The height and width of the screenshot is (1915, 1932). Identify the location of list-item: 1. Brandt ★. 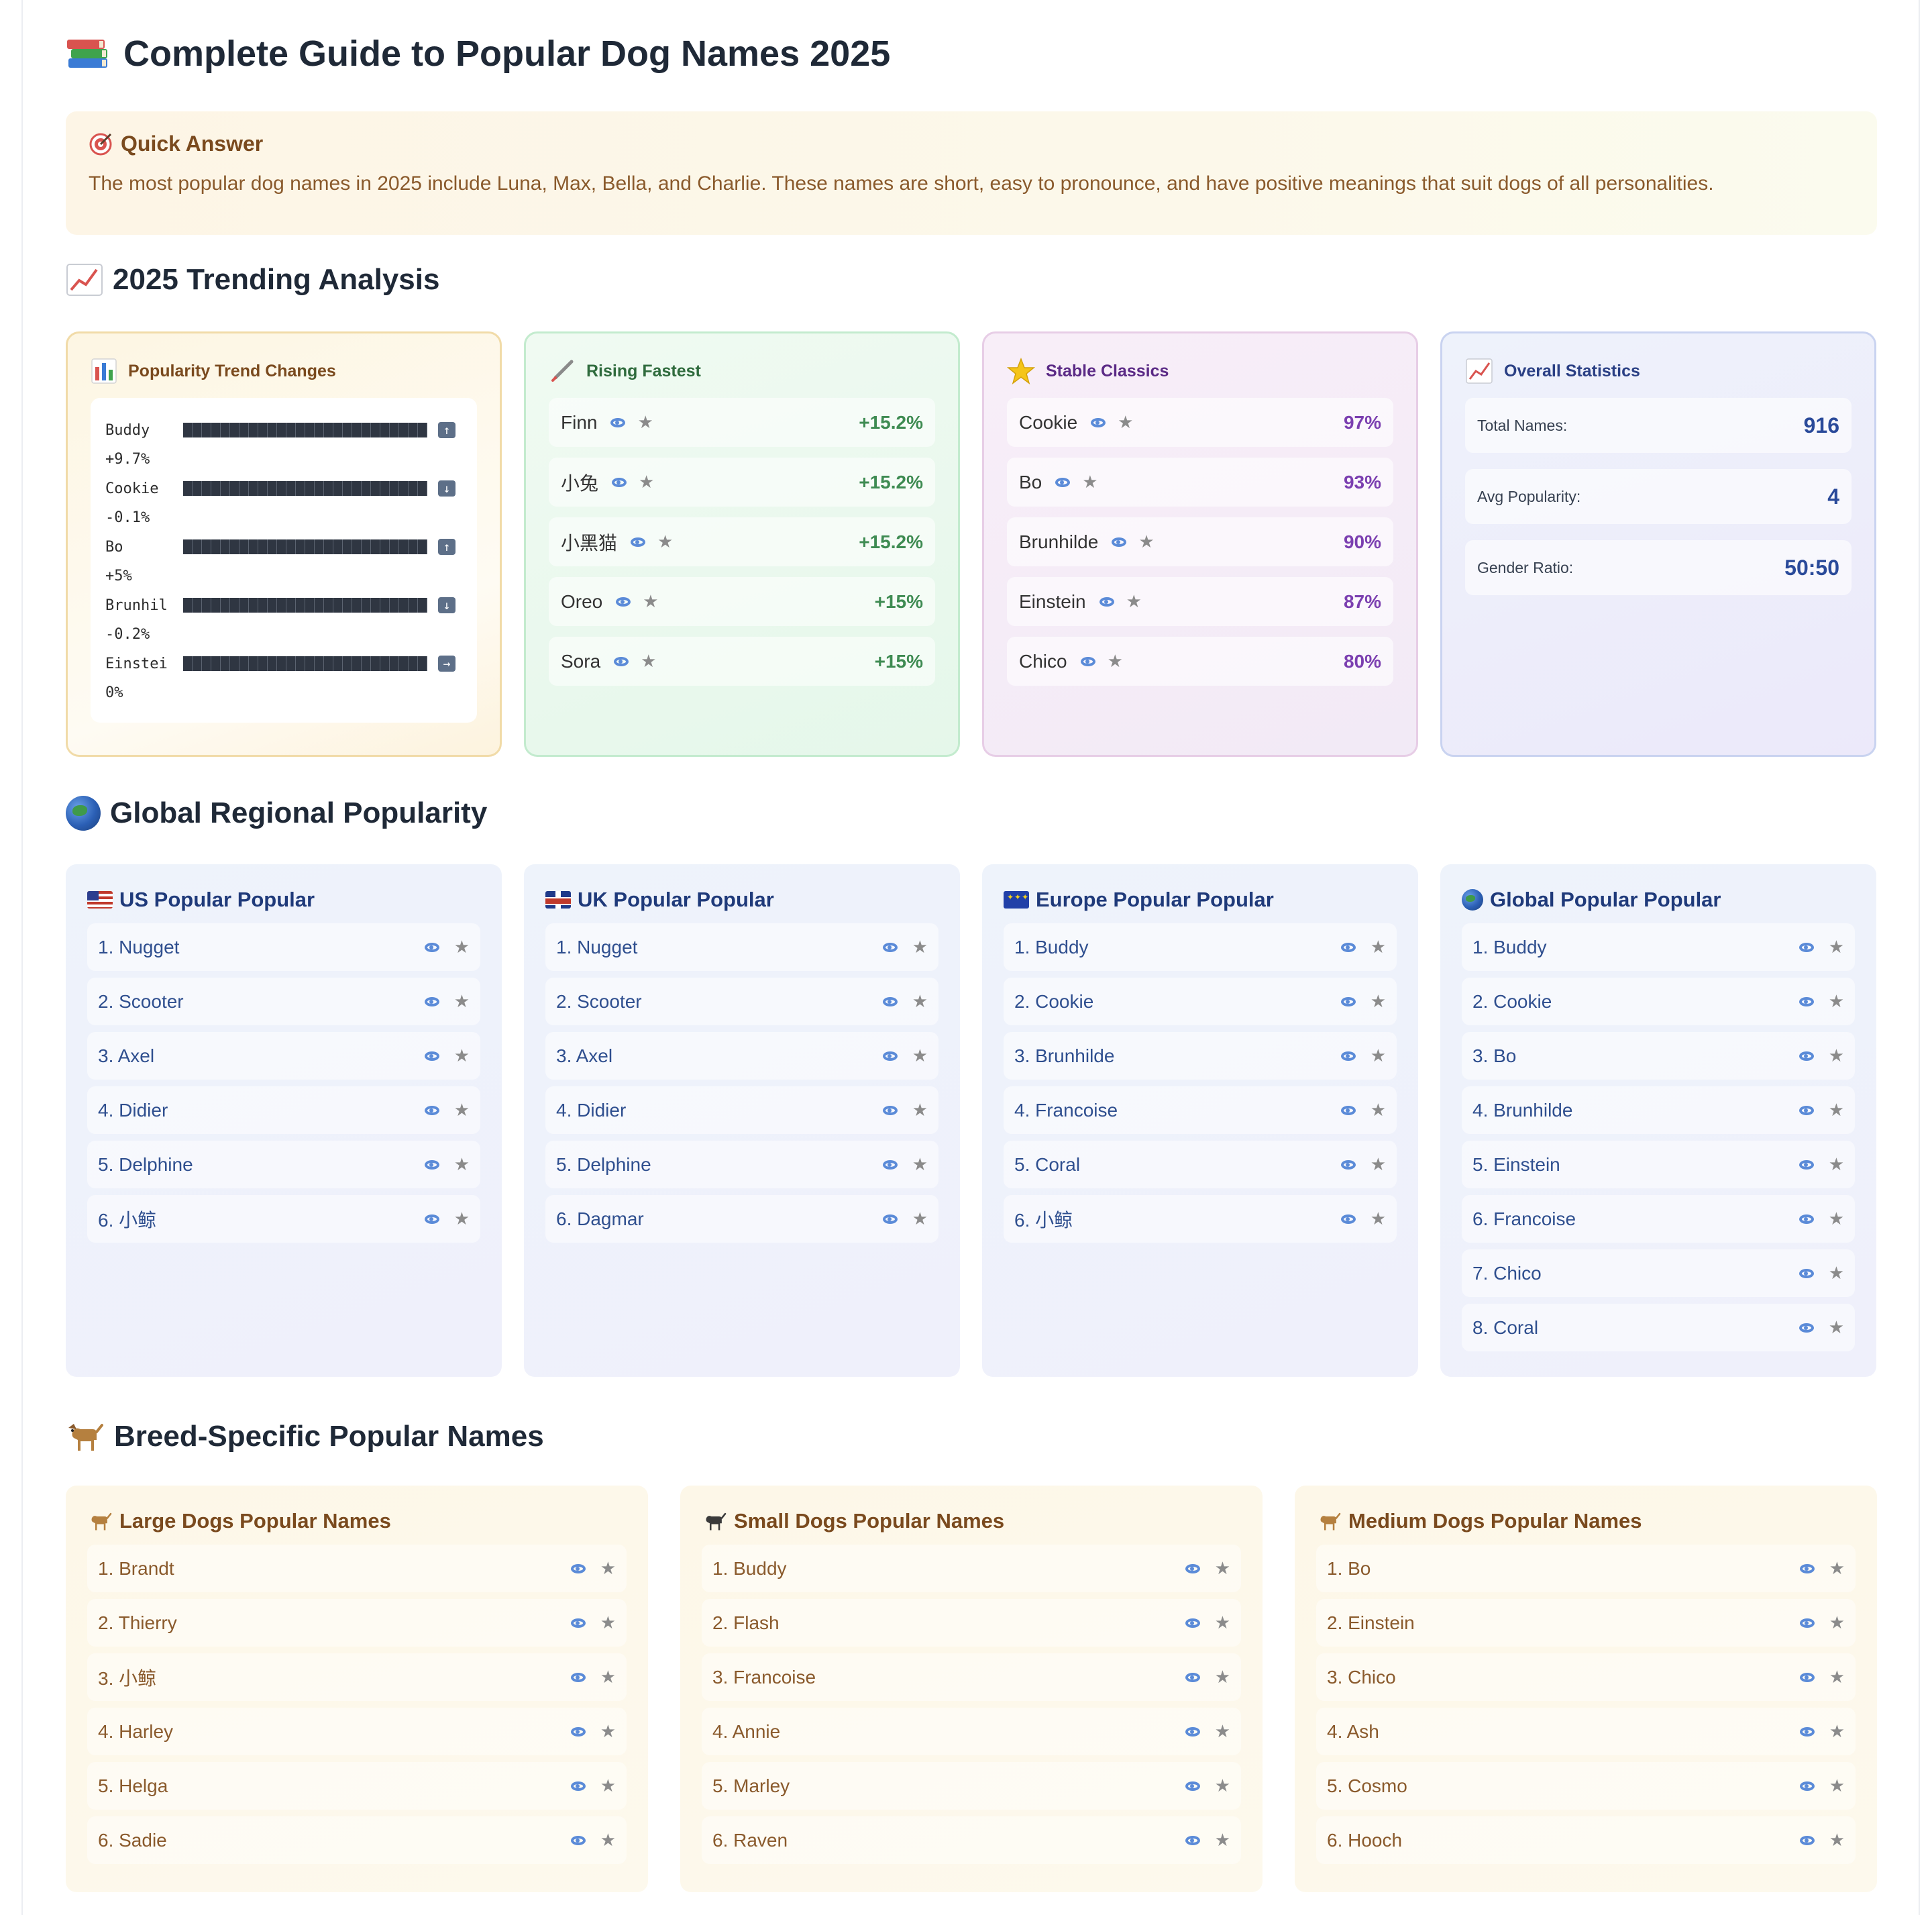
(357, 1568).